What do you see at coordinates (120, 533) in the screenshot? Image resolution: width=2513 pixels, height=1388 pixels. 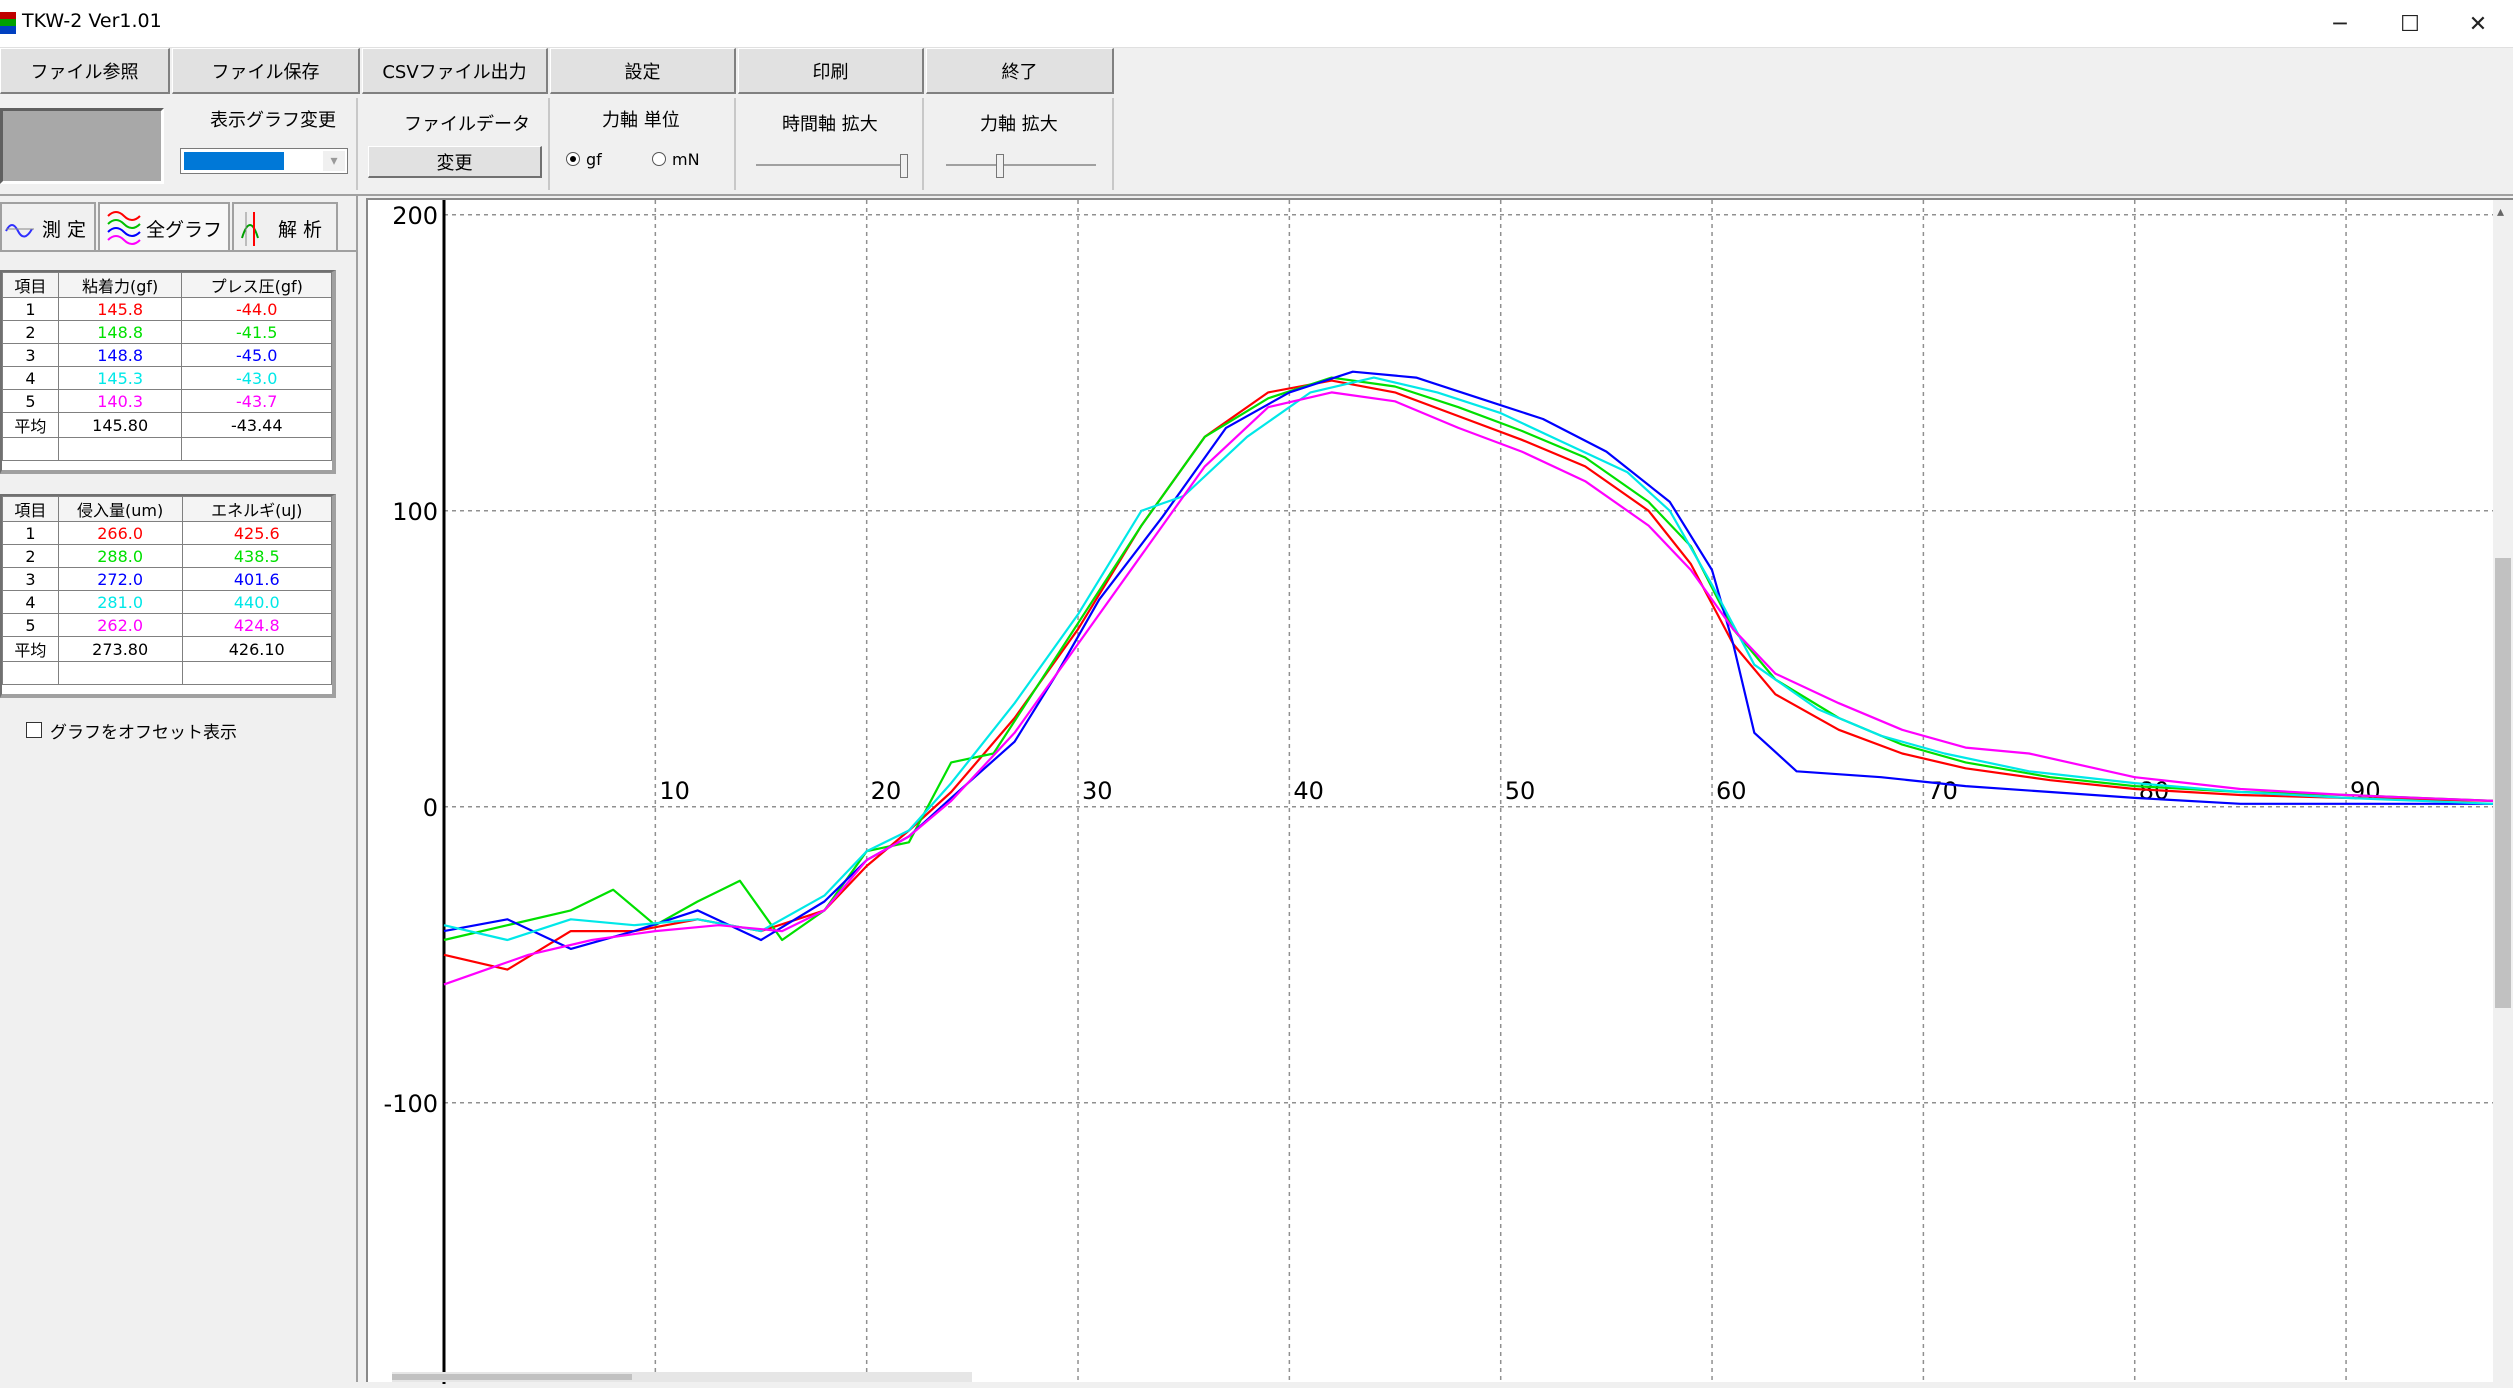 I see `table-cell: 266.0` at bounding box center [120, 533].